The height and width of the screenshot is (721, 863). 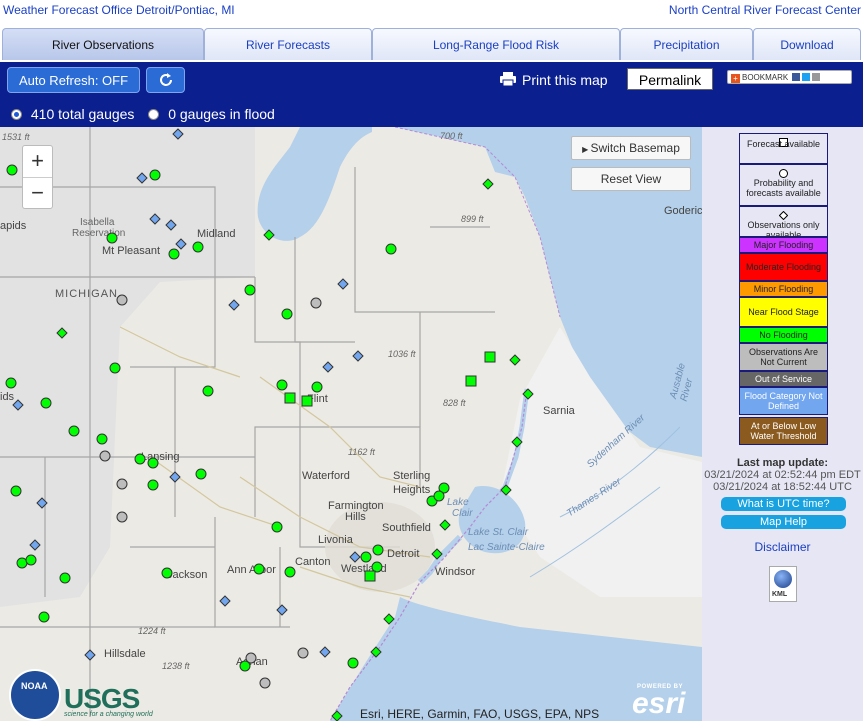 I want to click on disclaimer-link: Disclaimer, so click(x=782, y=547).